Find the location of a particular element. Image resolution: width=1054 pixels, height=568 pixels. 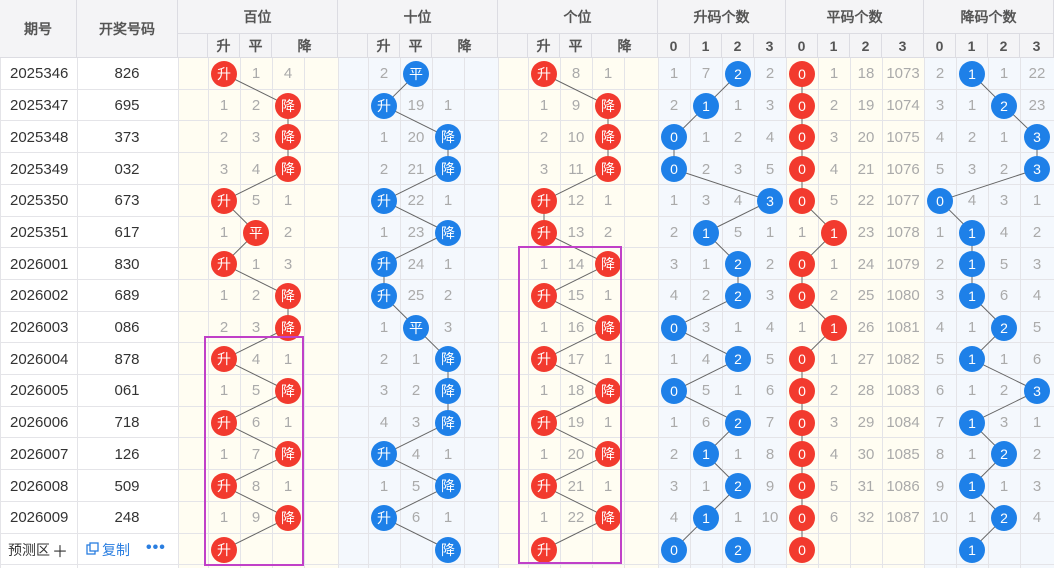

units-miss-value: 1 is located at coordinates (544, 106).